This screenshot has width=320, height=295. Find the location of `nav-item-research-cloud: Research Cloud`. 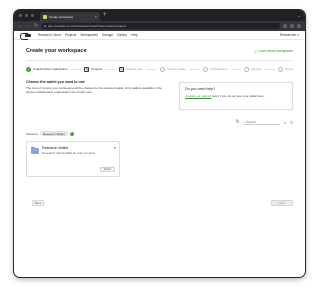

nav-item-research-cloud: Research Cloud is located at coordinates (49, 35).